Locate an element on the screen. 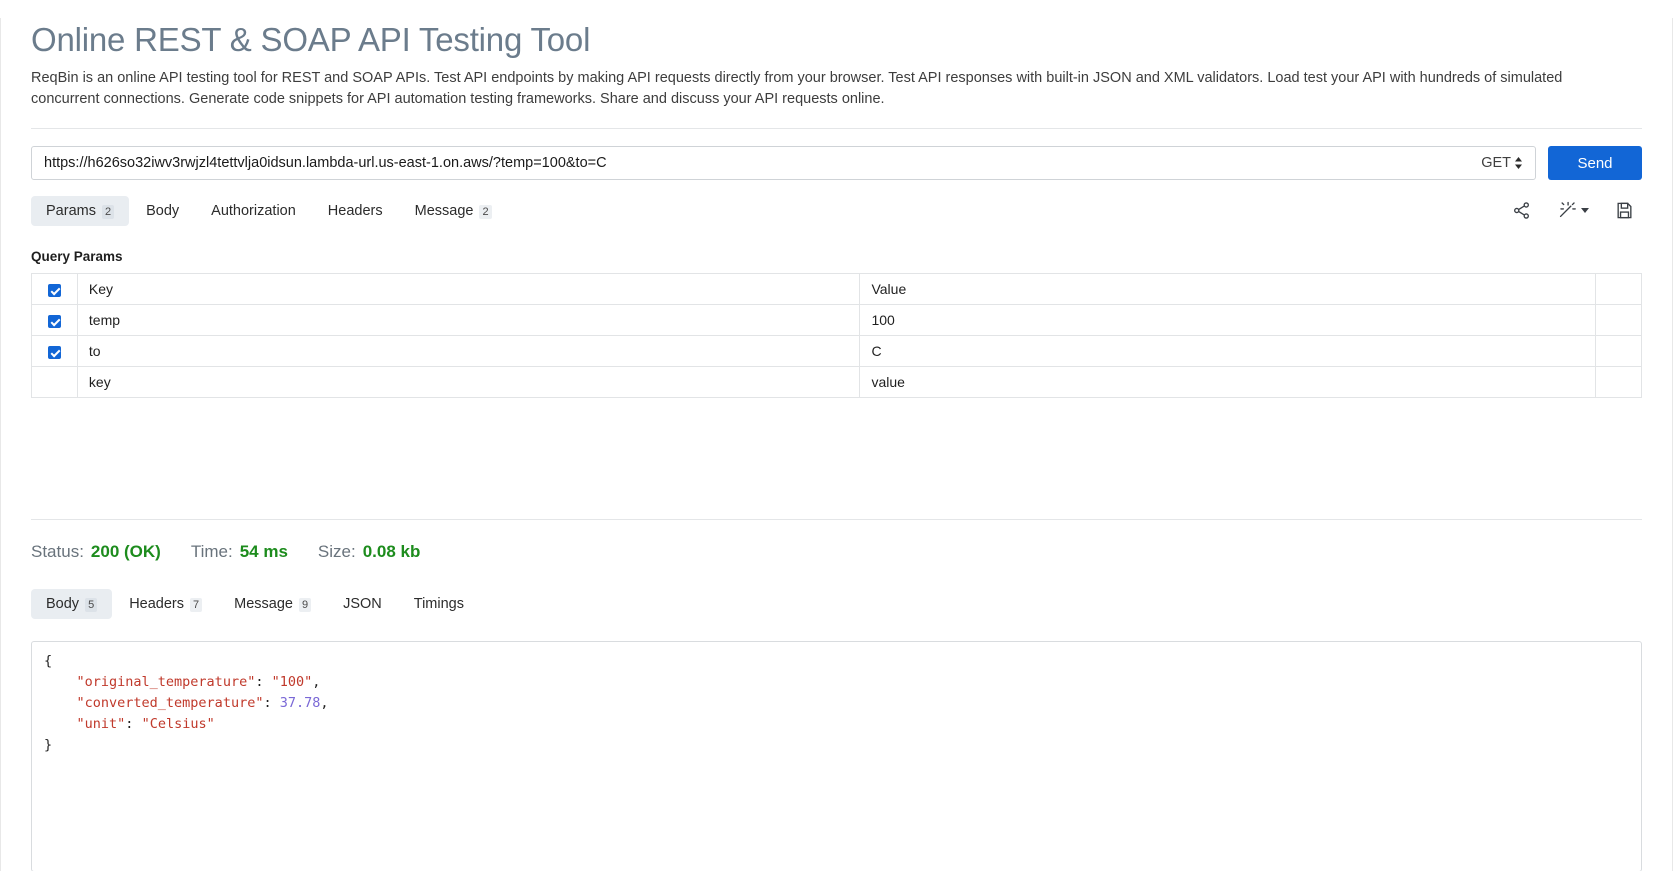 This screenshot has height=871, width=1673. table-row: temp 100 is located at coordinates (836, 320).